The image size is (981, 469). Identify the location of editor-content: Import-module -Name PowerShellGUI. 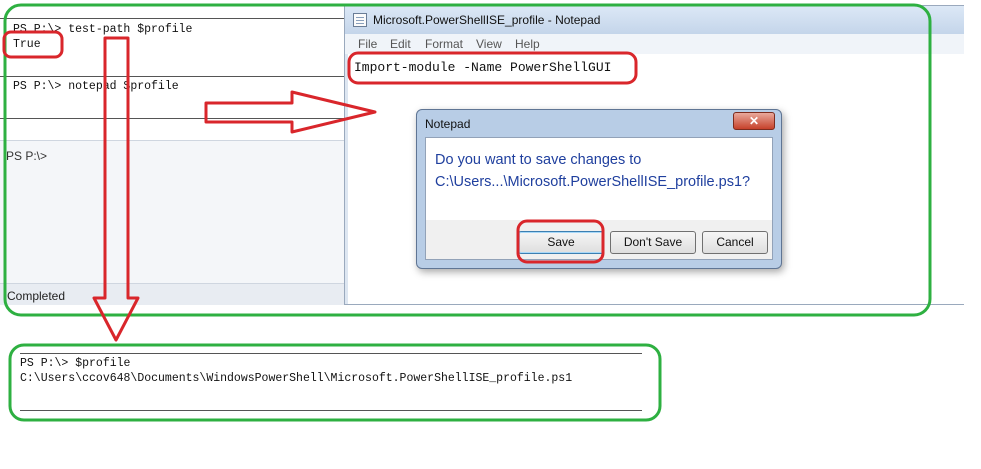
(483, 67).